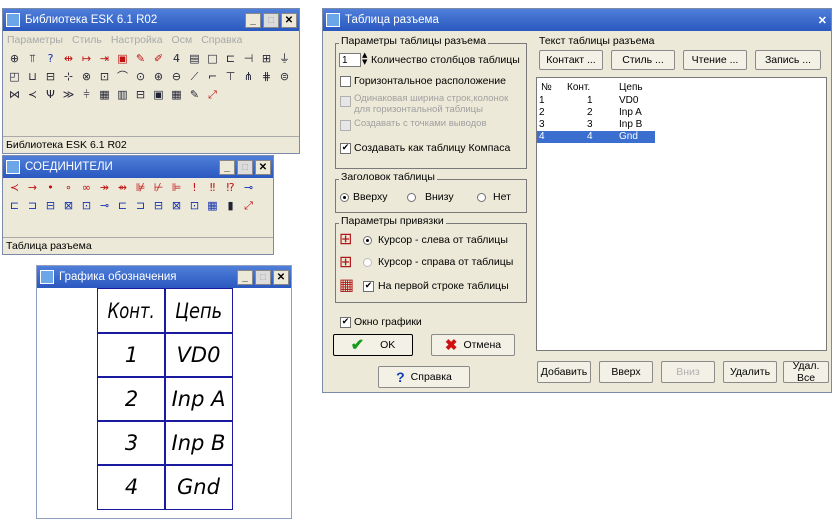  What do you see at coordinates (230, 76) in the screenshot?
I see `earth-tool-icon: ⊤` at bounding box center [230, 76].